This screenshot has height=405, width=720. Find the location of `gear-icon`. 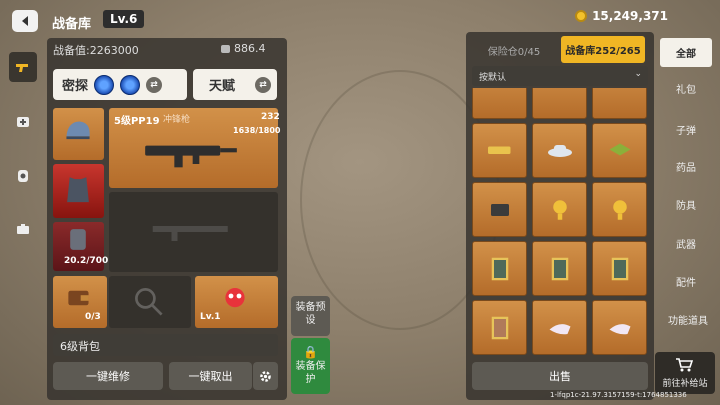

gear-icon is located at coordinates (265, 376).